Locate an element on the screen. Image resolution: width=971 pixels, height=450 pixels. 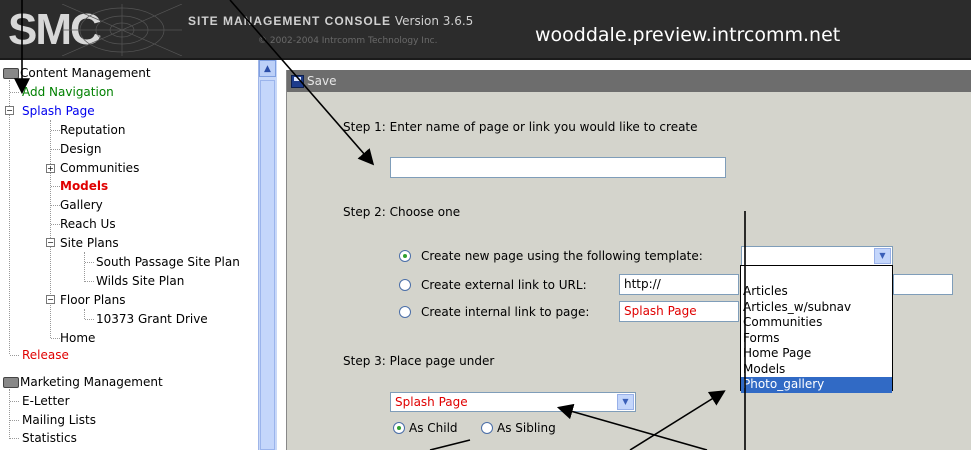
floppy-disk-icon is located at coordinates (297, 81).